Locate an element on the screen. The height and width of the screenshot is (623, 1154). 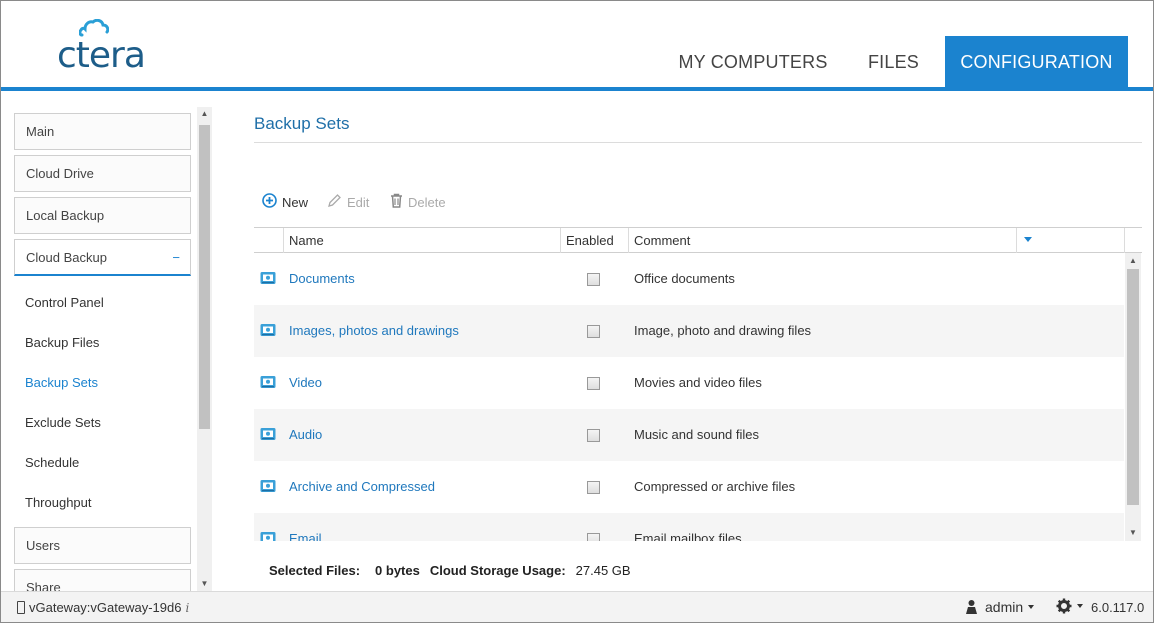
info-icon: i is located at coordinates (187, 608).